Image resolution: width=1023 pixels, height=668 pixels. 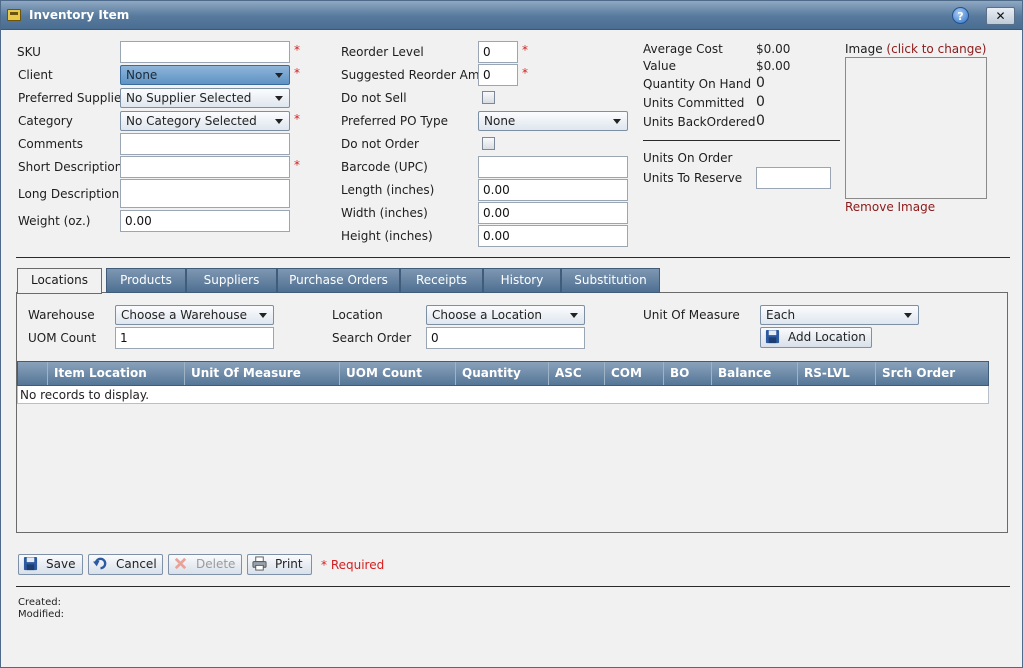 I want to click on close-button: ✕, so click(x=1000, y=16).